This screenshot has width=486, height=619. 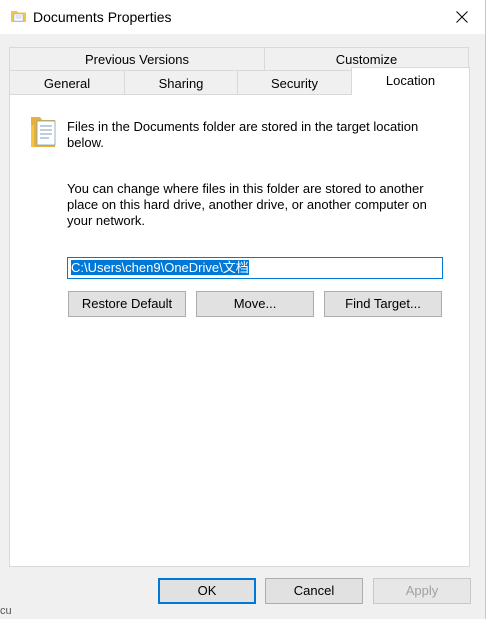 What do you see at coordinates (294, 82) in the screenshot?
I see `tab-security: Security` at bounding box center [294, 82].